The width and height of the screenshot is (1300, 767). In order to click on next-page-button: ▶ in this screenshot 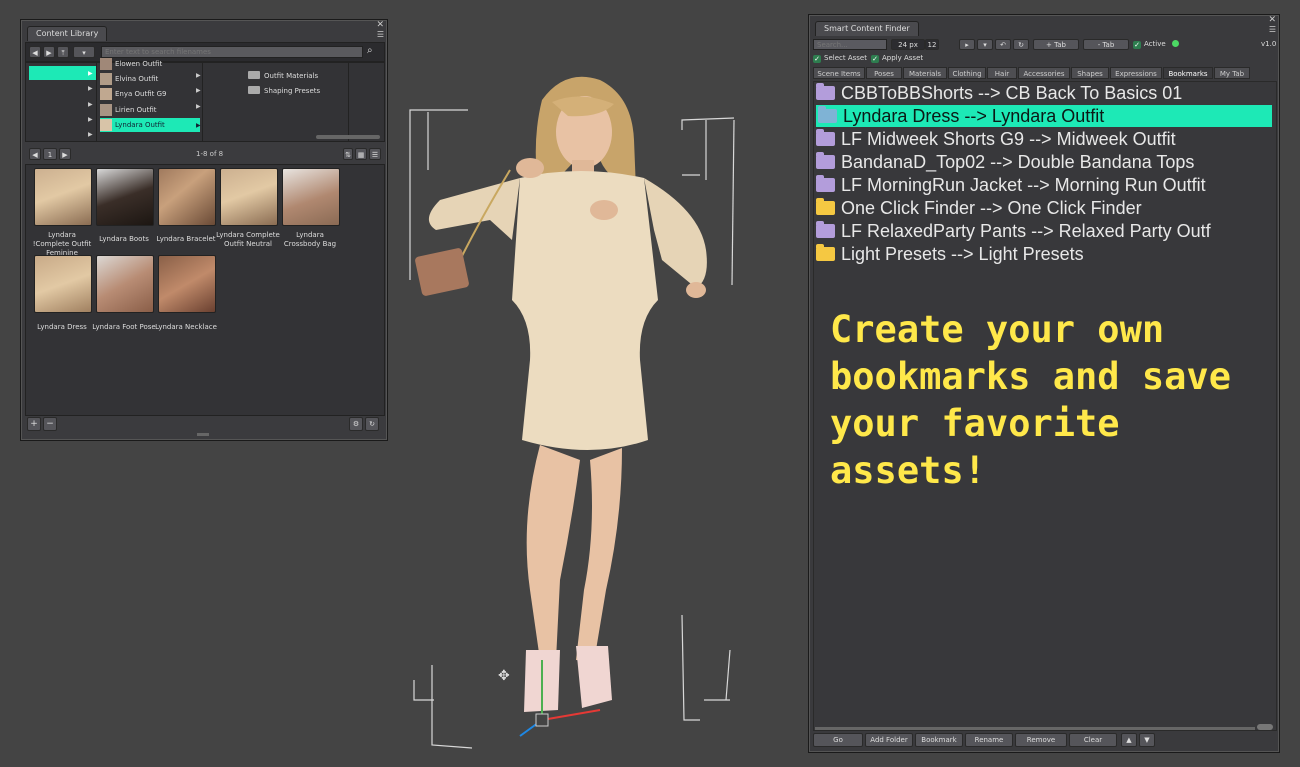, I will do `click(65, 154)`.